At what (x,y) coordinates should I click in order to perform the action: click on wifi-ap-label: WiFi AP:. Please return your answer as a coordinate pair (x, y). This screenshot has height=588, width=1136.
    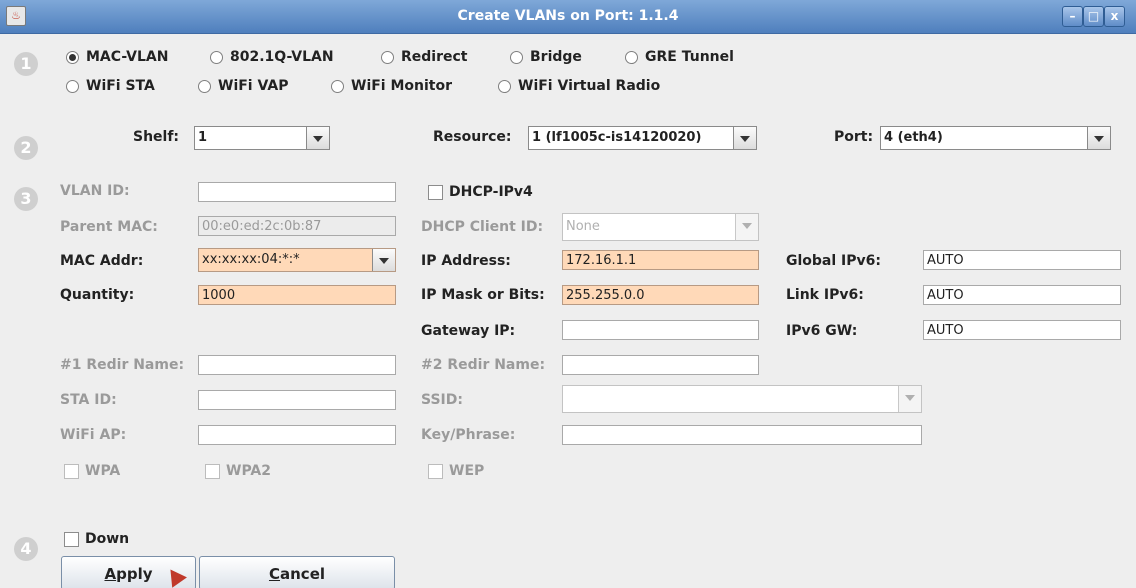
    Looking at the image, I should click on (93, 435).